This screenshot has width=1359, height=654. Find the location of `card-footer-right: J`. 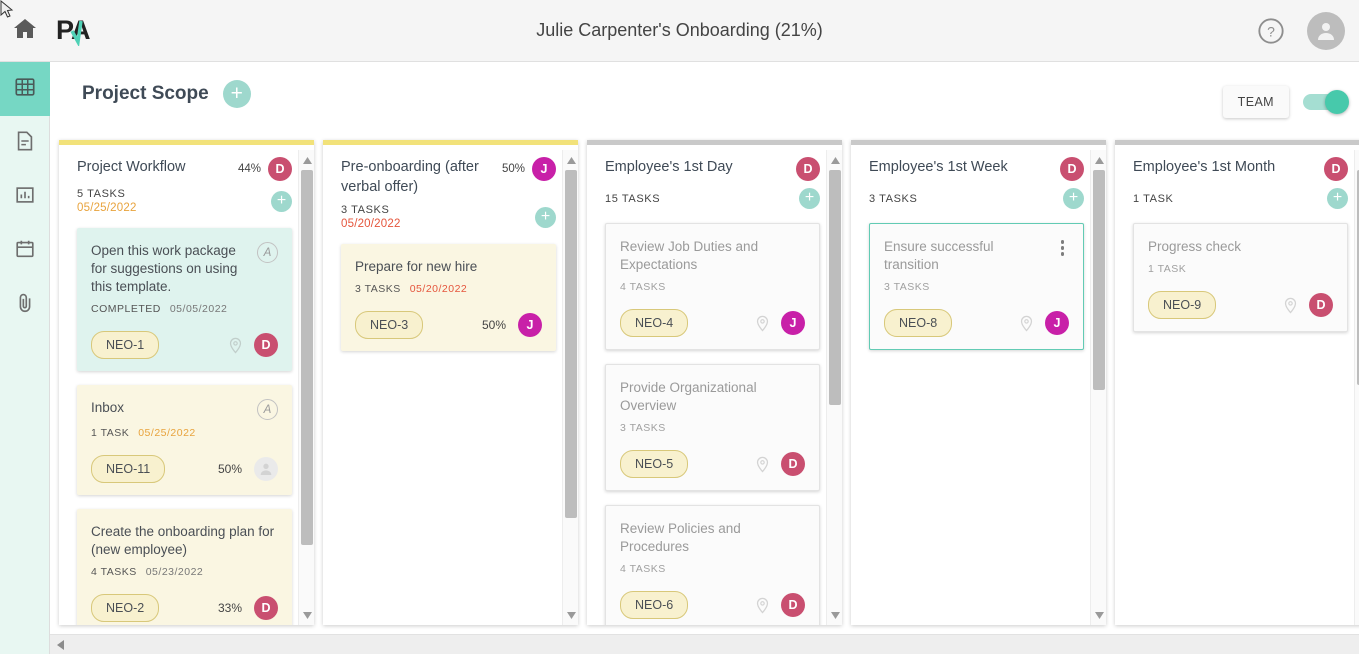

card-footer-right: J is located at coordinates (779, 323).